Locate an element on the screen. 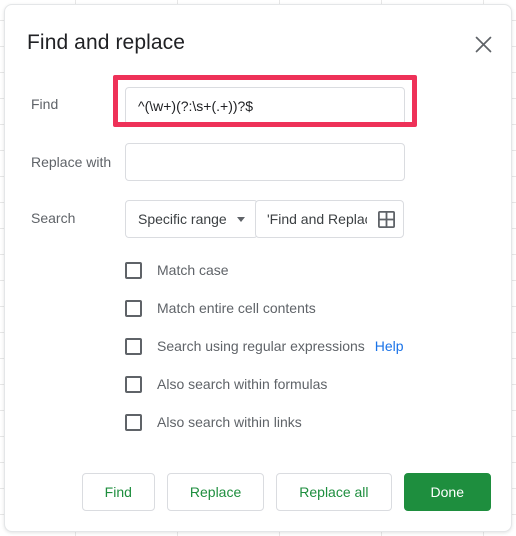 This screenshot has width=516, height=536. option-match-case: Match case is located at coordinates (295, 270).